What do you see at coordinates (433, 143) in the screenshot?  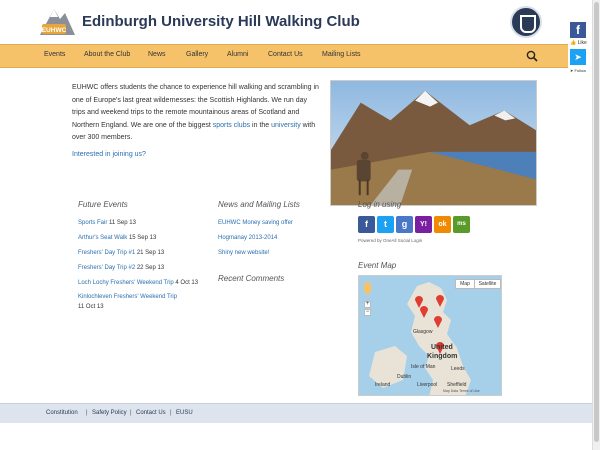 I see `hero-photo-deer-loch` at bounding box center [433, 143].